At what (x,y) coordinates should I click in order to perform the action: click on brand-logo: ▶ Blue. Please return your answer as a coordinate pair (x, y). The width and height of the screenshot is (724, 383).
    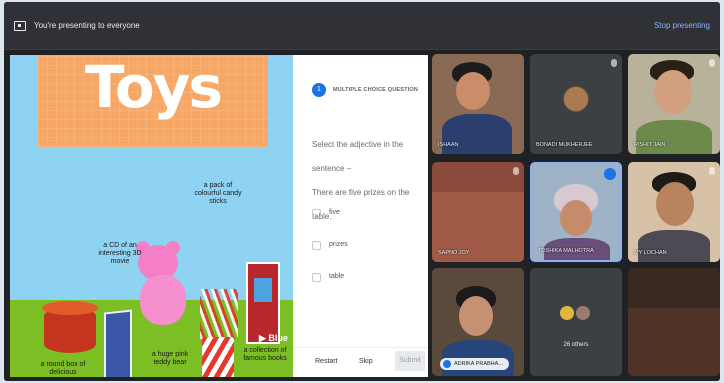
    Looking at the image, I should click on (273, 338).